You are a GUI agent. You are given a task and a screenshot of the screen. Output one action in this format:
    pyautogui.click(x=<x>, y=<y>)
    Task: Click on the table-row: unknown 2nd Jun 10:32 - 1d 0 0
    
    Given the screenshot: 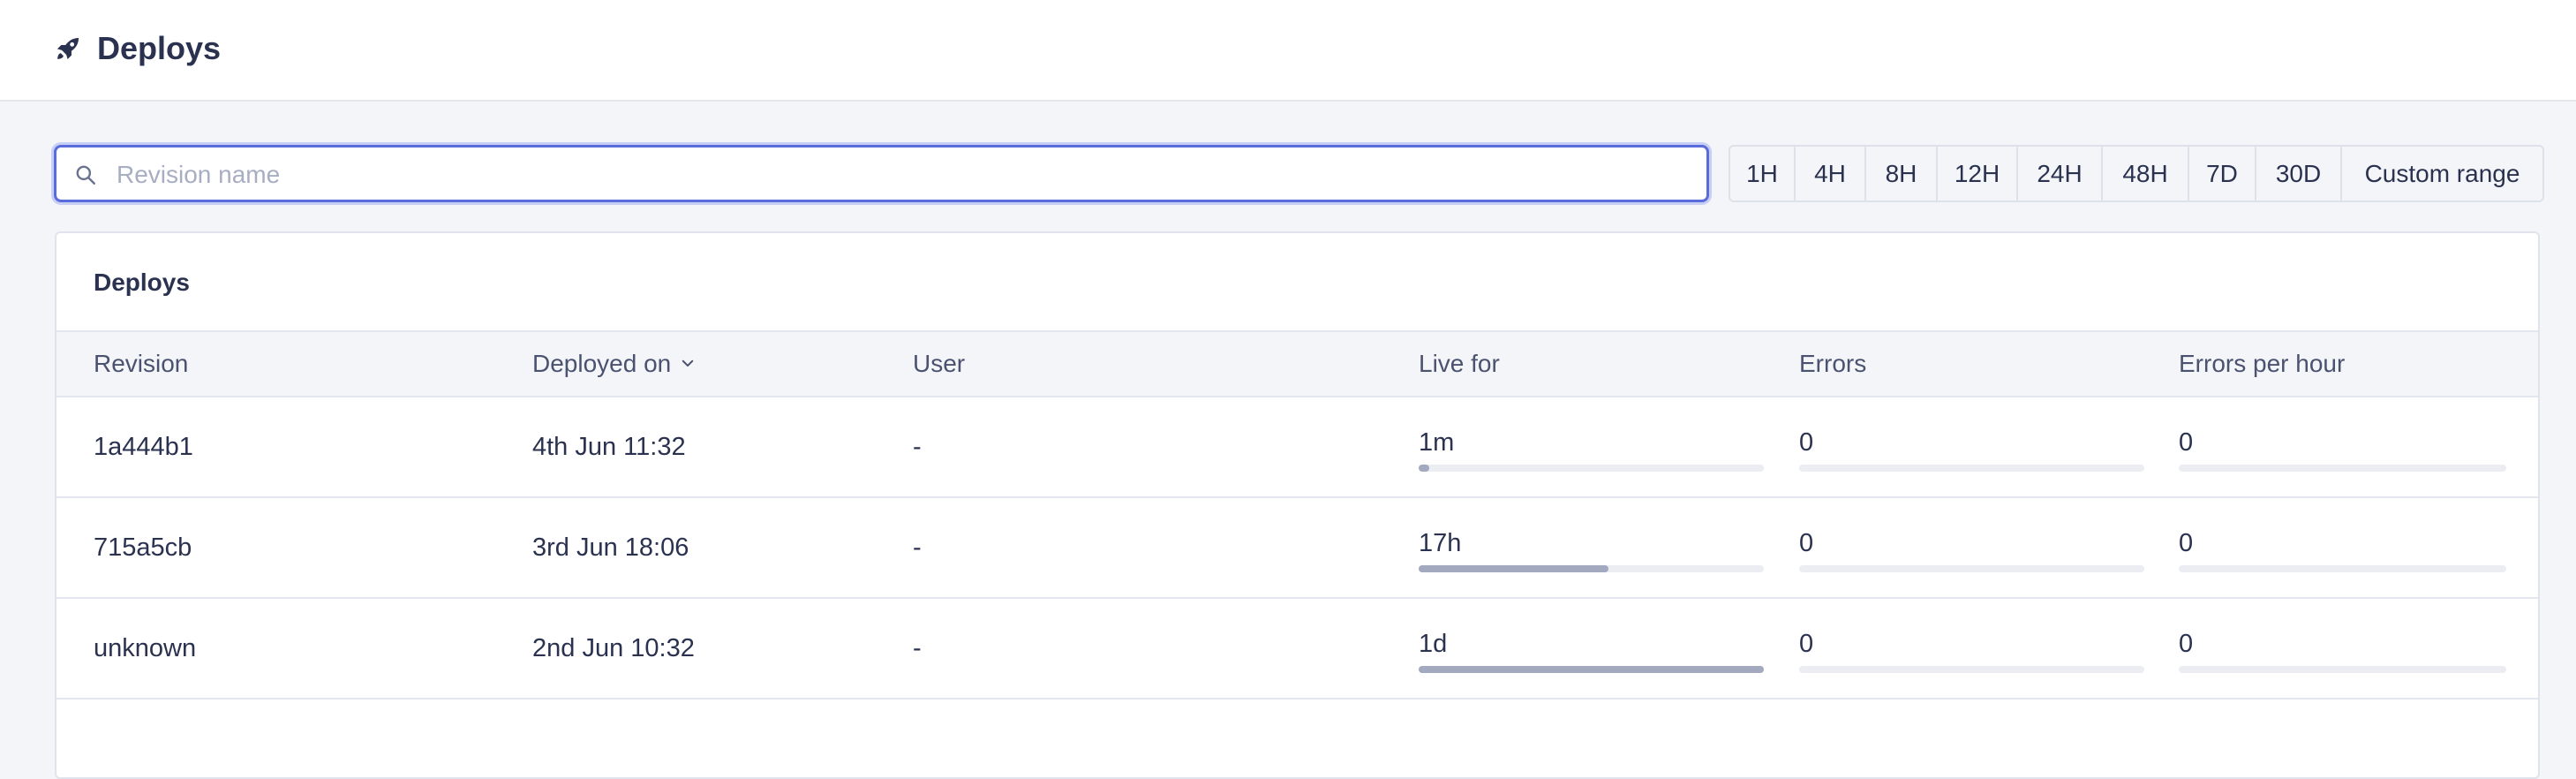 What is the action you would take?
    pyautogui.click(x=1297, y=649)
    